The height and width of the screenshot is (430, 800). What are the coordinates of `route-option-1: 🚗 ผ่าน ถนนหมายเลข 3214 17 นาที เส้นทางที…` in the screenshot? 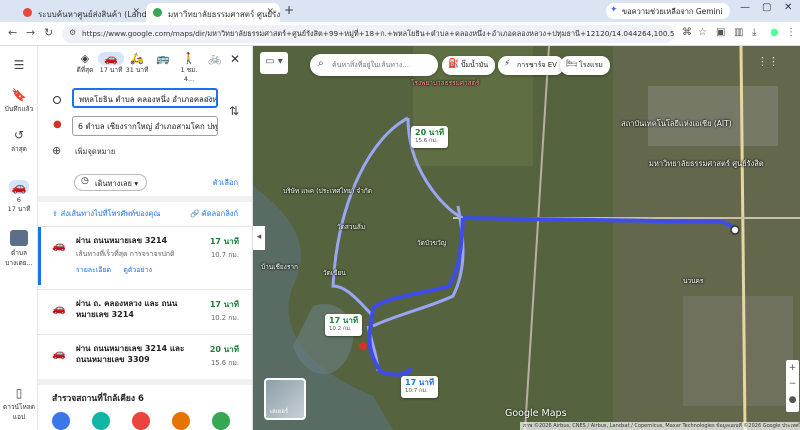 It's located at (145, 258).